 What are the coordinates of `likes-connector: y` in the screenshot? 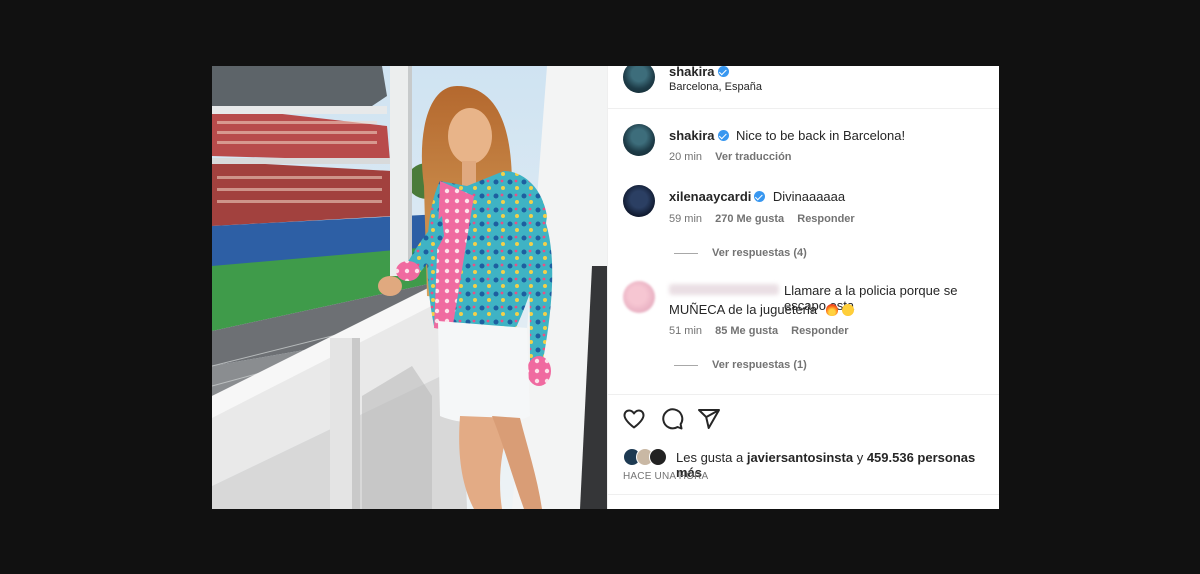 It's located at (860, 457).